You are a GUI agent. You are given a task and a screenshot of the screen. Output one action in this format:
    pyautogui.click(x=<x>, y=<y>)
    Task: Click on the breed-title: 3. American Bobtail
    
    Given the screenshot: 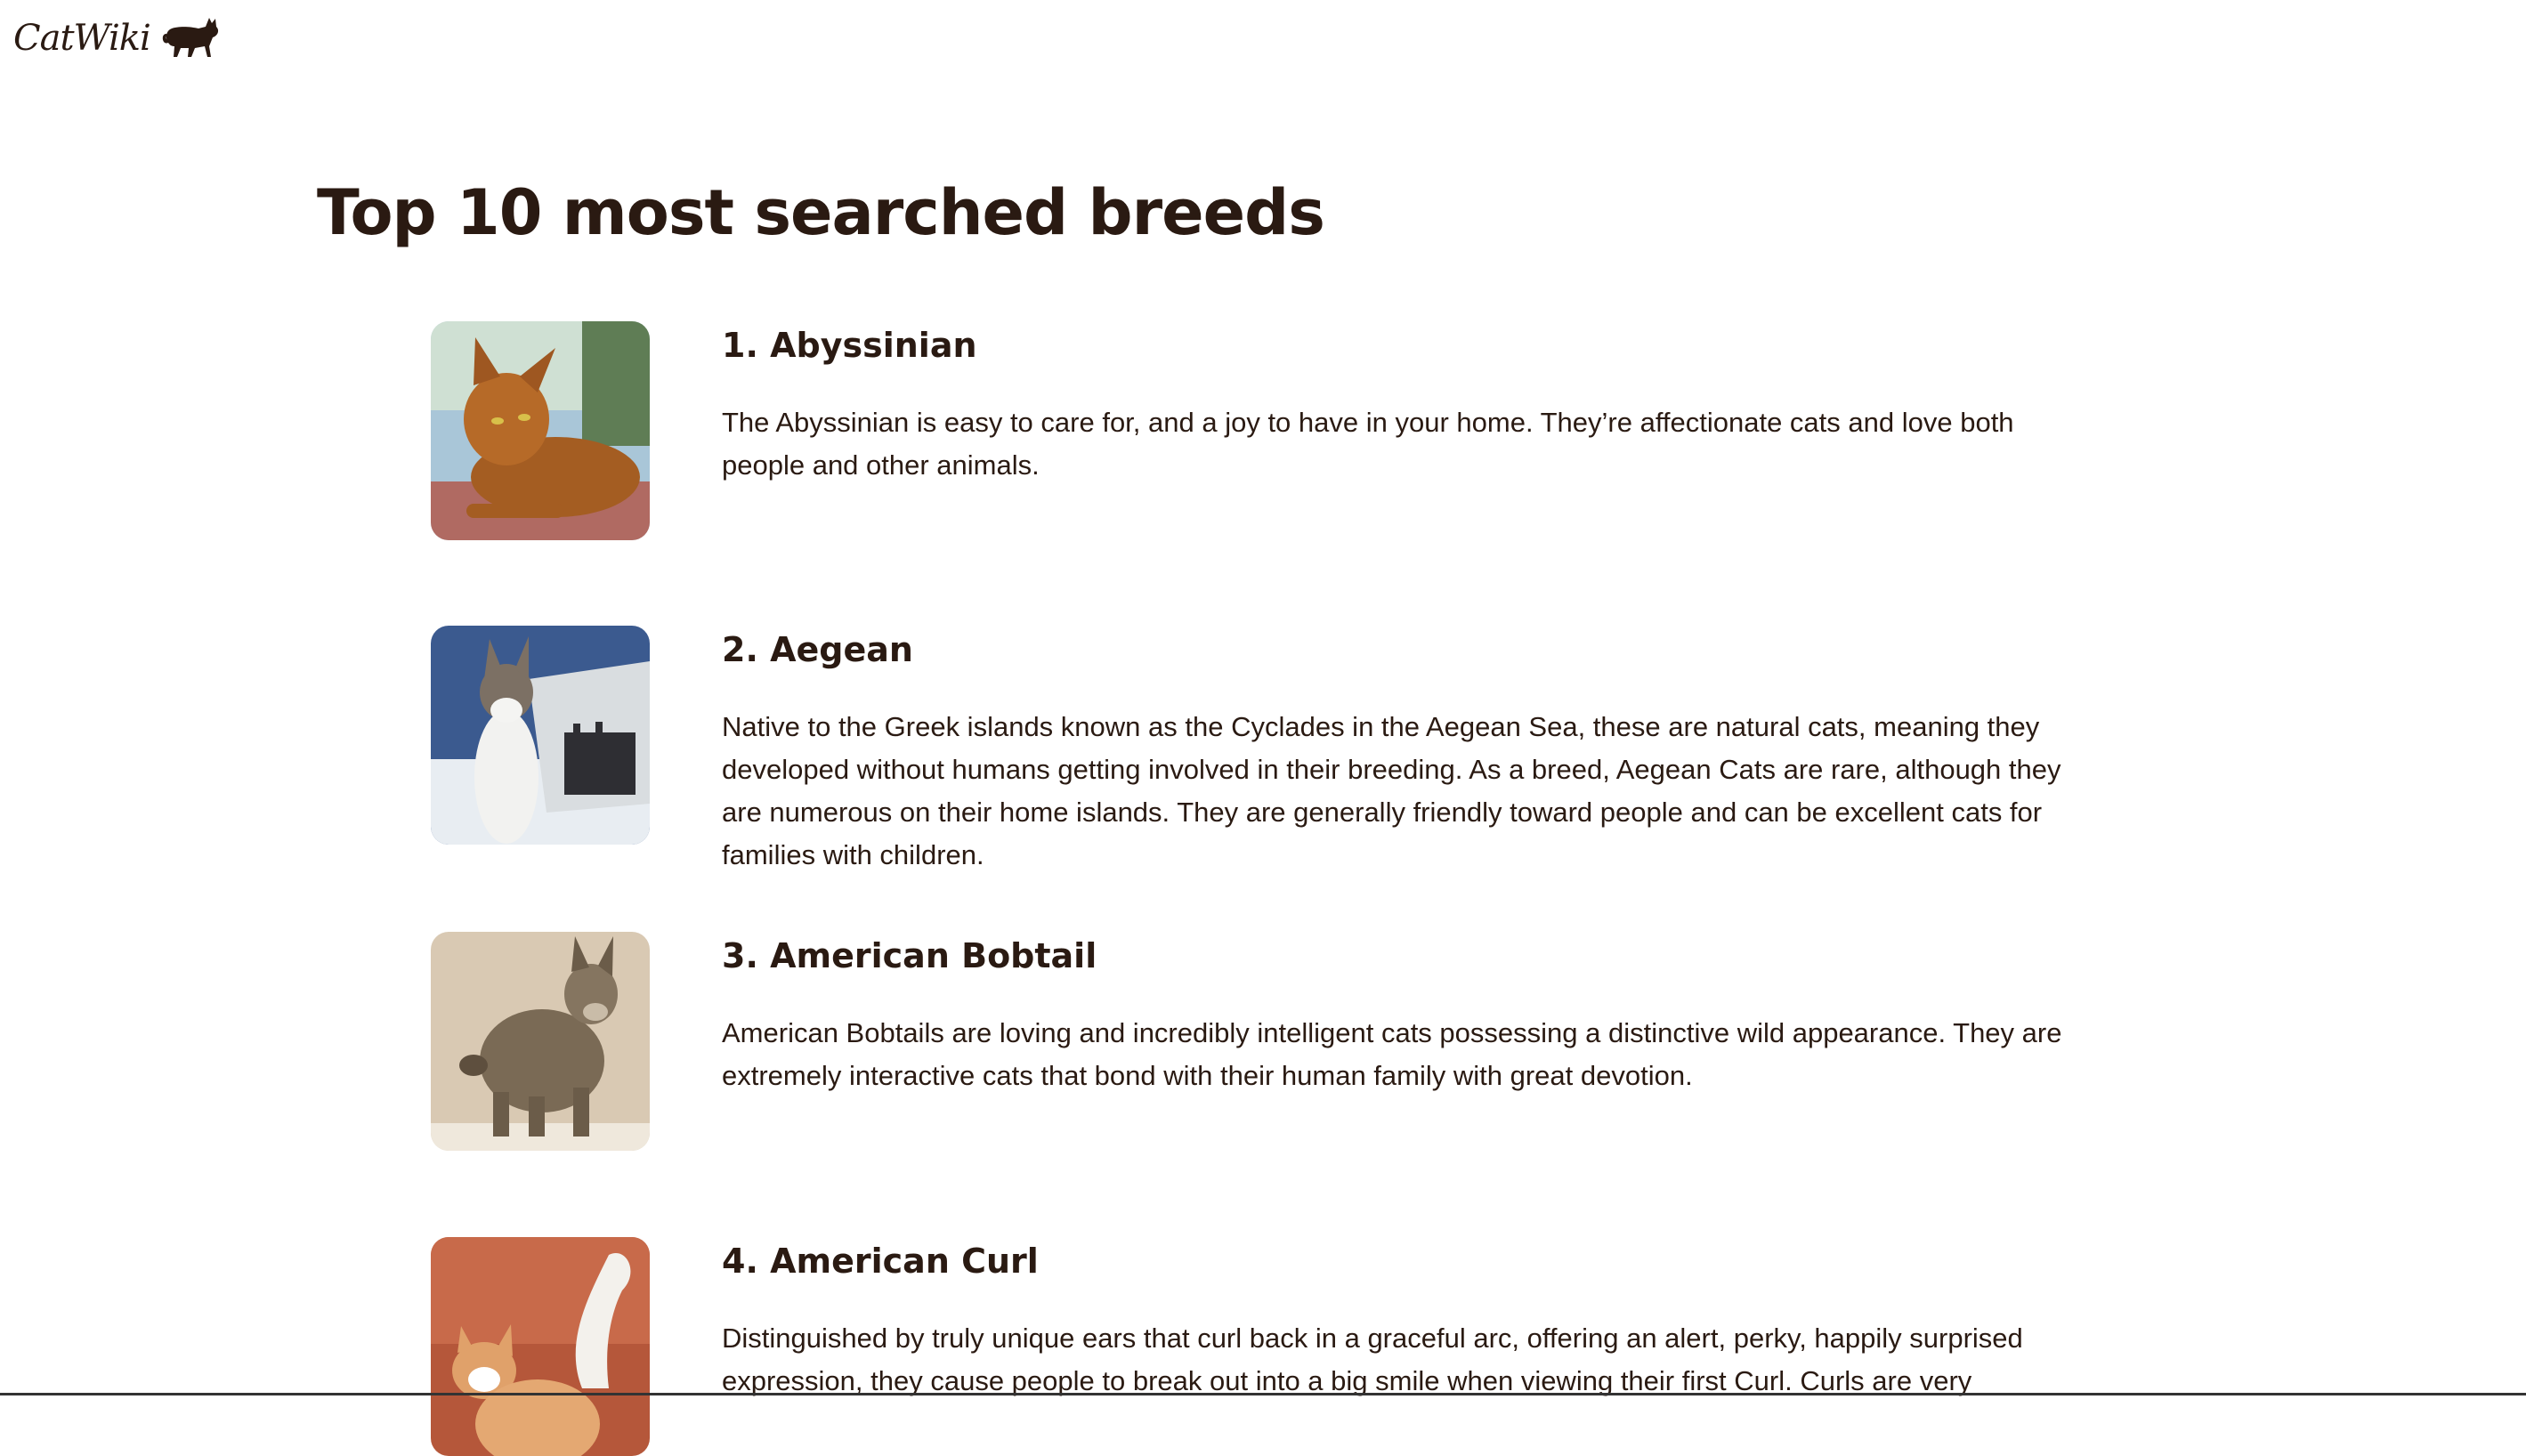 What is the action you would take?
    pyautogui.click(x=909, y=955)
    